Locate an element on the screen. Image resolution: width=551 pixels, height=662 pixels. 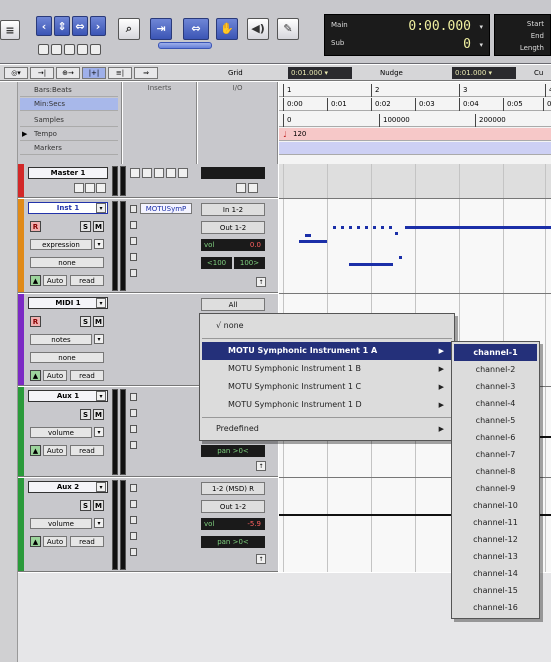
zoom-out-button: ‹ is located at coordinates (44, 26).